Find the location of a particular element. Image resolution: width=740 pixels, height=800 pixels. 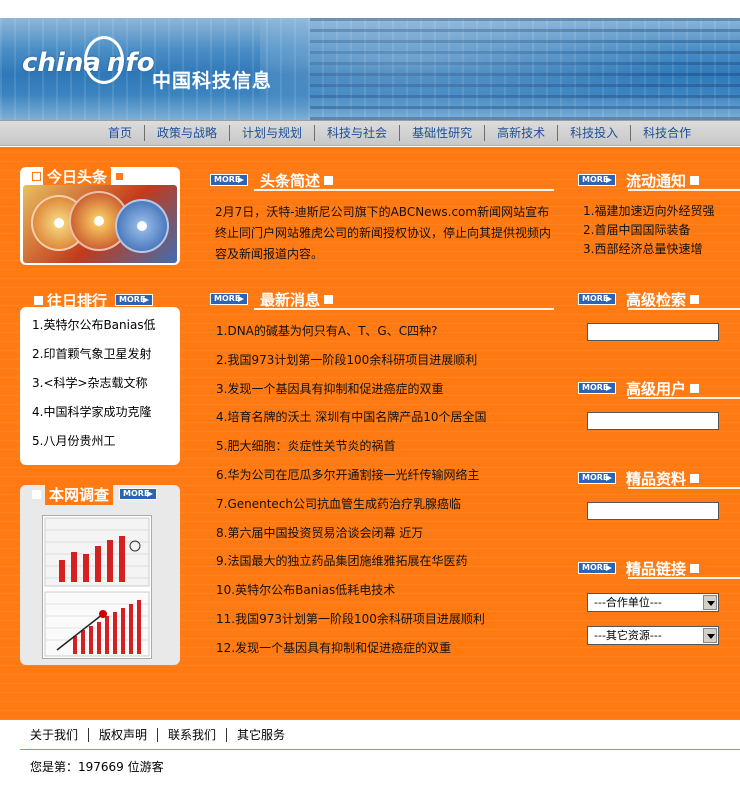

survey-graphic is located at coordinates (97, 587).